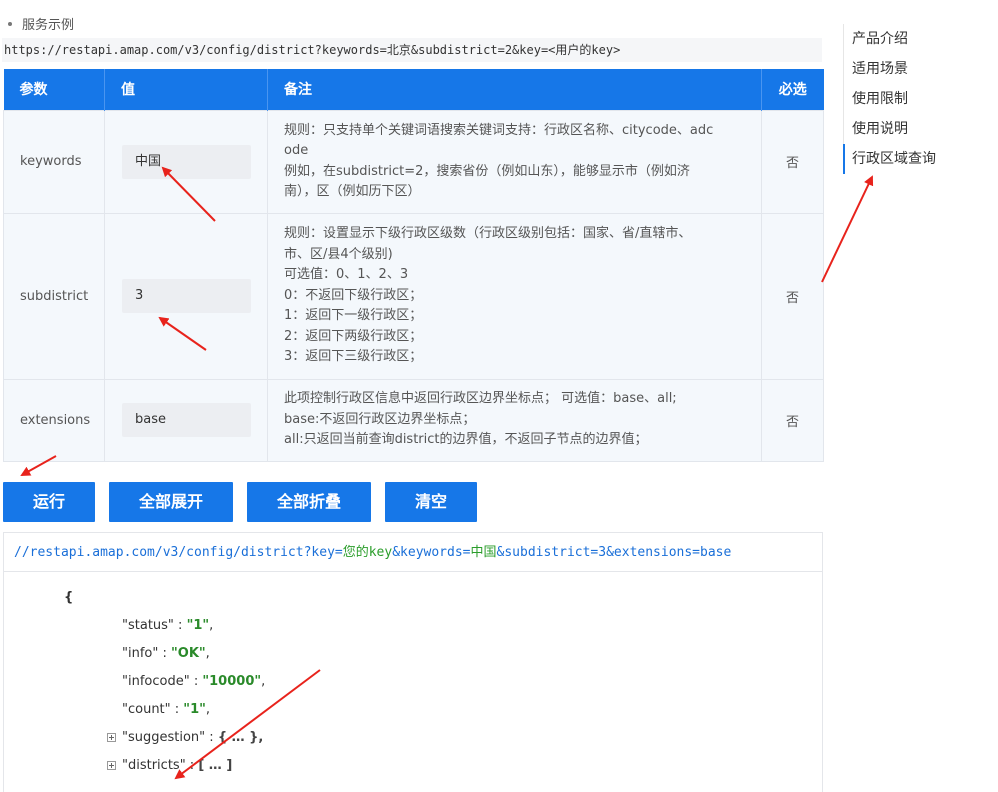 The width and height of the screenshot is (998, 792). Describe the element at coordinates (156, 681) in the screenshot. I see `json-key: "infocode"` at that location.